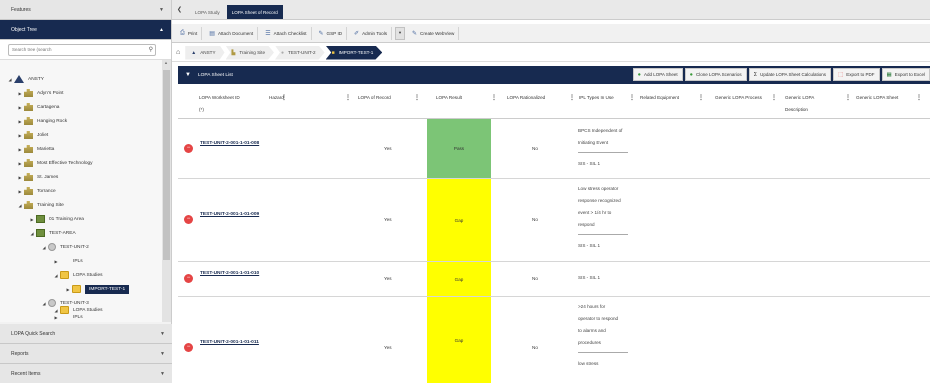 This screenshot has height=383, width=930. What do you see at coordinates (166, 62) in the screenshot?
I see `scroll-up-icon: ▲` at bounding box center [166, 62].